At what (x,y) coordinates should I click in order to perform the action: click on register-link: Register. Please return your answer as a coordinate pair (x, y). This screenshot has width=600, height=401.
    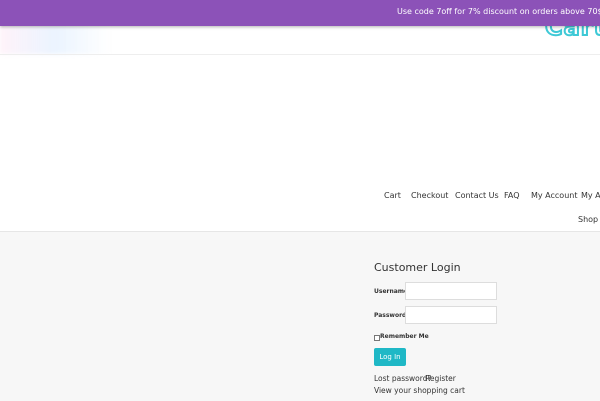
    Looking at the image, I should click on (440, 378).